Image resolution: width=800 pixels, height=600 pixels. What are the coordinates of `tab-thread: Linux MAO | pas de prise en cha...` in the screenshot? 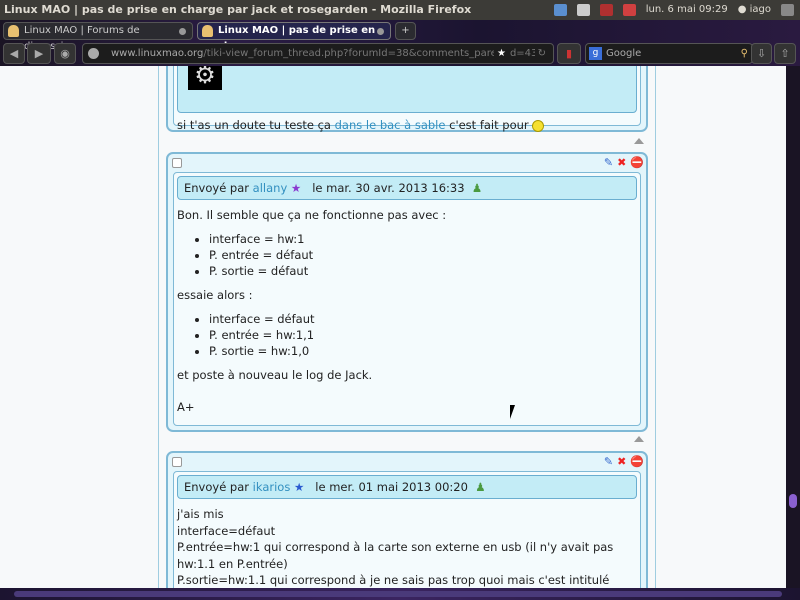 It's located at (294, 37).